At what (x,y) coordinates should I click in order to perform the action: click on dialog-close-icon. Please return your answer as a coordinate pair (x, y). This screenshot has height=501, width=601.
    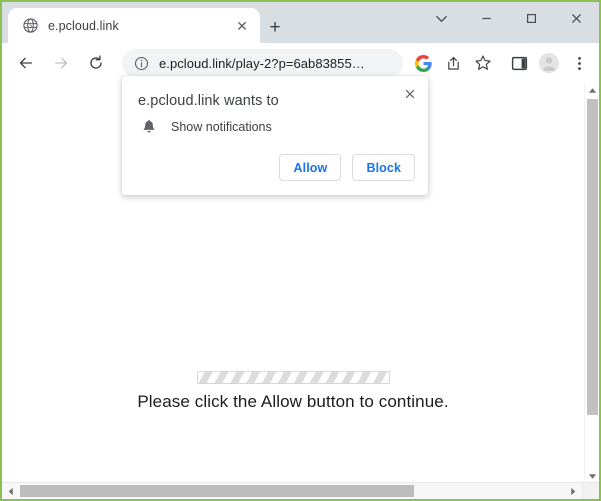
    Looking at the image, I should click on (410, 94).